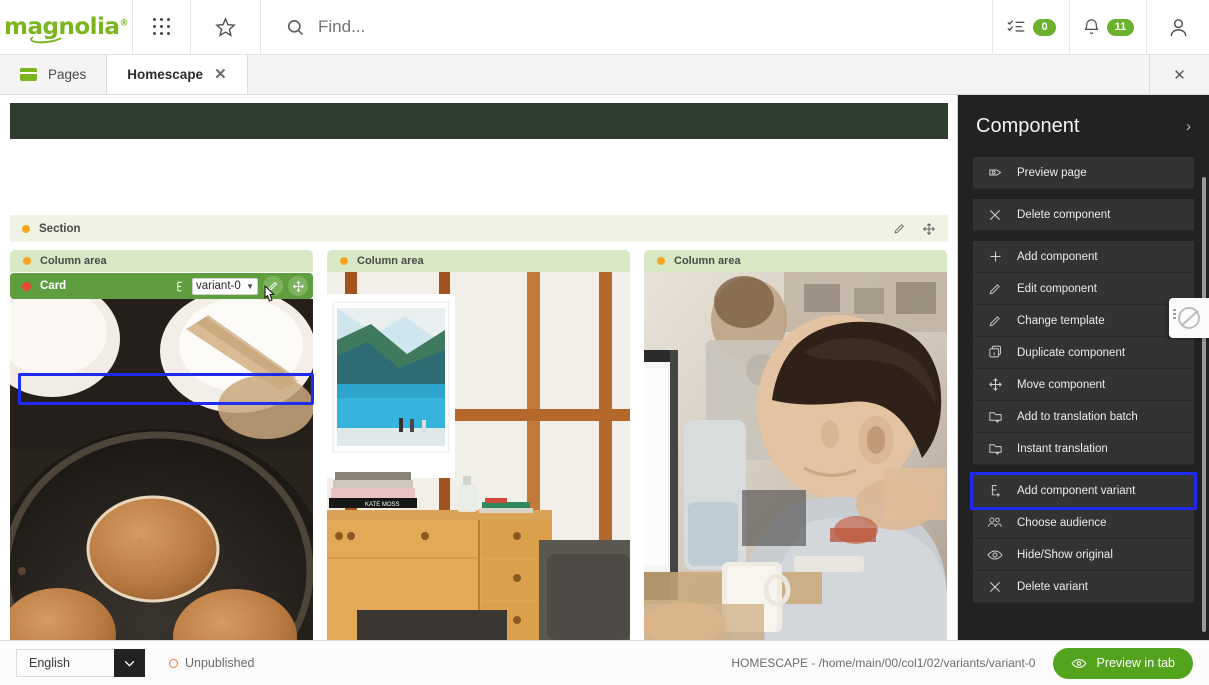 The image size is (1209, 685). Describe the element at coordinates (382, 505) in the screenshot. I see `svg-text: KATE MOSS` at that location.